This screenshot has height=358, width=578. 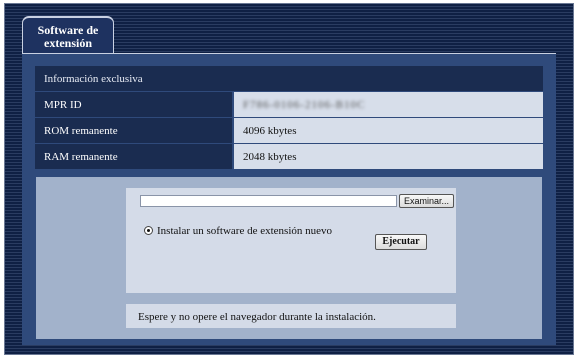 What do you see at coordinates (148, 230) in the screenshot?
I see `radio-selected-icon` at bounding box center [148, 230].